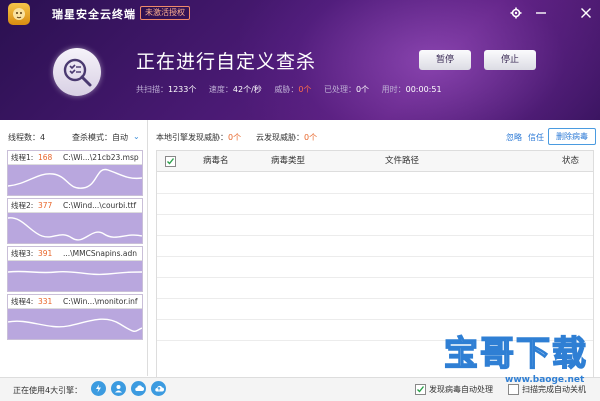 Image resolution: width=600 pixels, height=401 pixels. What do you see at coordinates (22, 157) in the screenshot?
I see `thread-label: 线程1:` at bounding box center [22, 157].